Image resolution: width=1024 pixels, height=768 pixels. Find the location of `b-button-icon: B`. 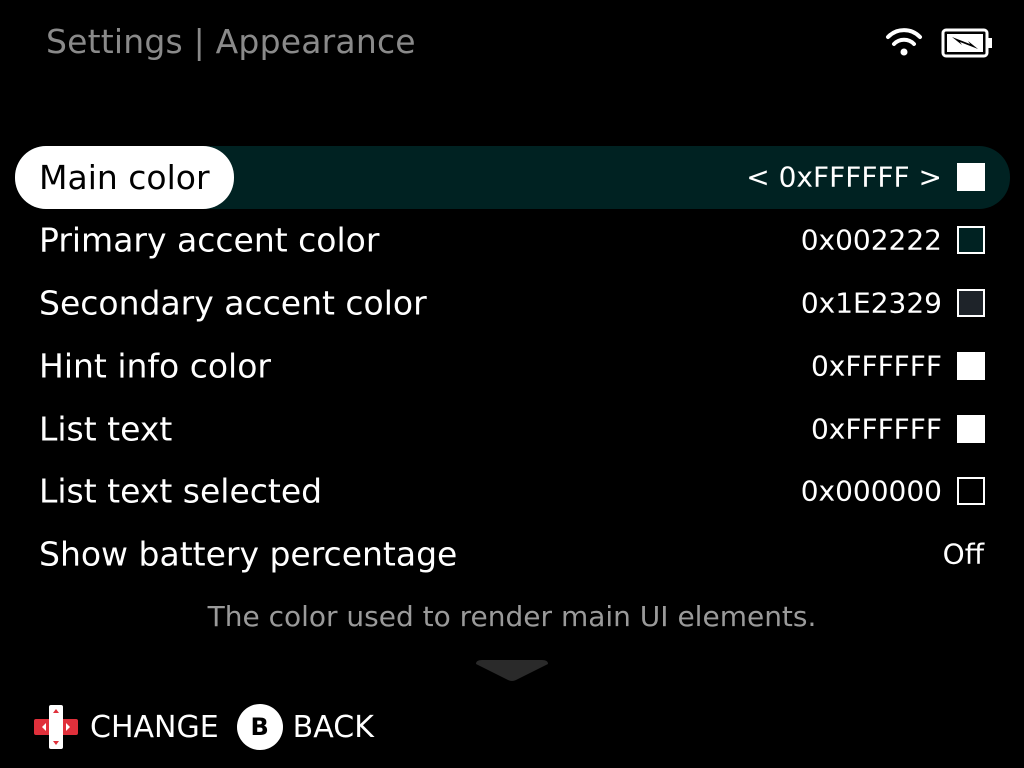

b-button-icon: B is located at coordinates (259, 727).